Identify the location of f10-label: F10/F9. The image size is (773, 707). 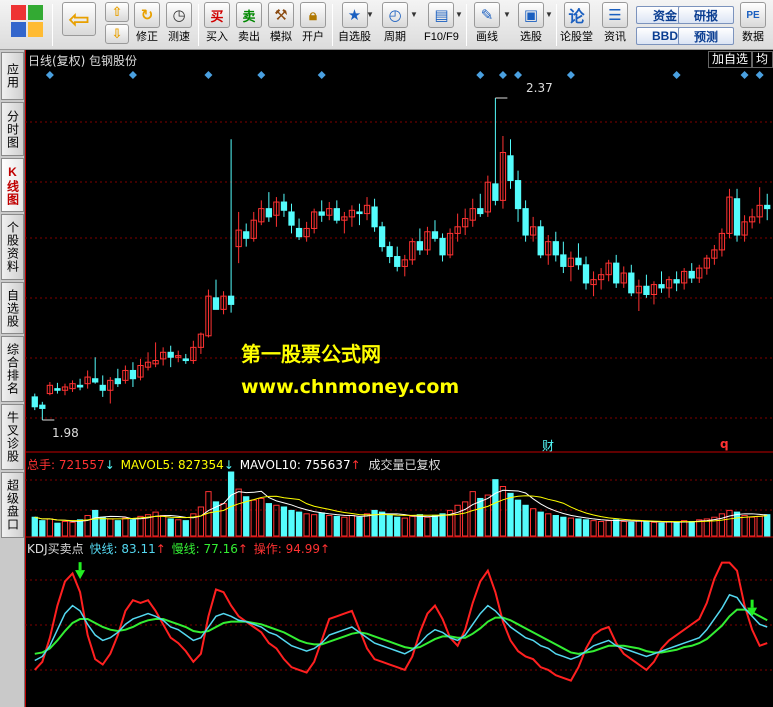
(441, 37).